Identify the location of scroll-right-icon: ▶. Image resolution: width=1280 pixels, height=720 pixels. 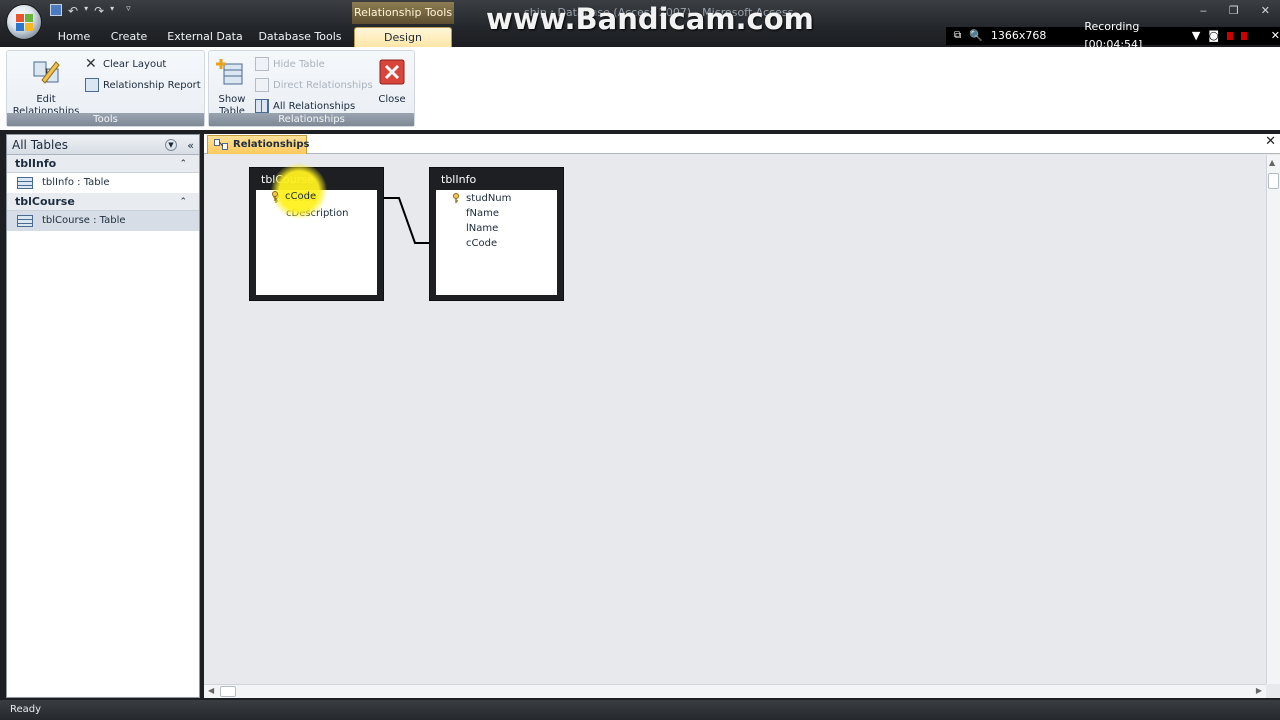
(1259, 690).